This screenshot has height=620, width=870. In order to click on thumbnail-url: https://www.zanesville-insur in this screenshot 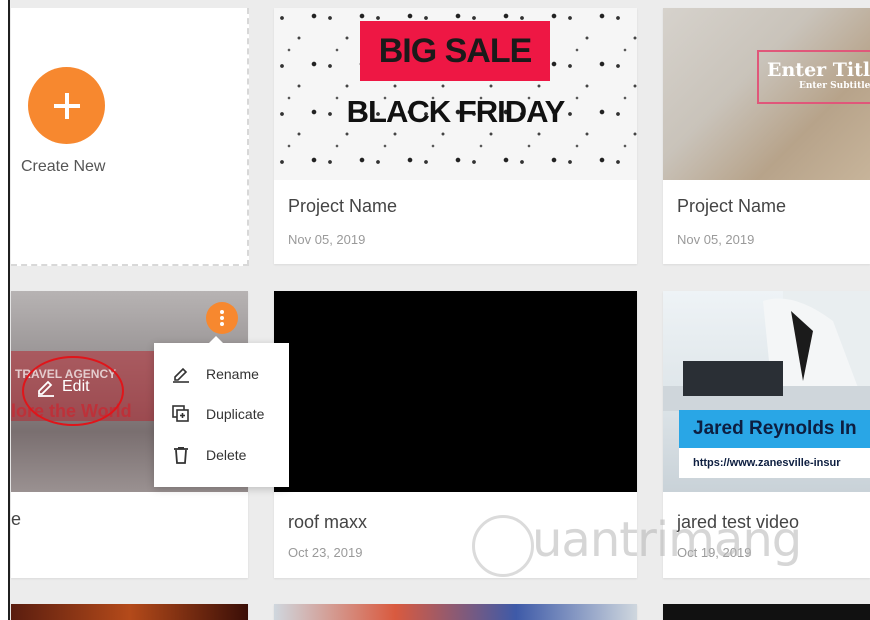, I will do `click(774, 463)`.